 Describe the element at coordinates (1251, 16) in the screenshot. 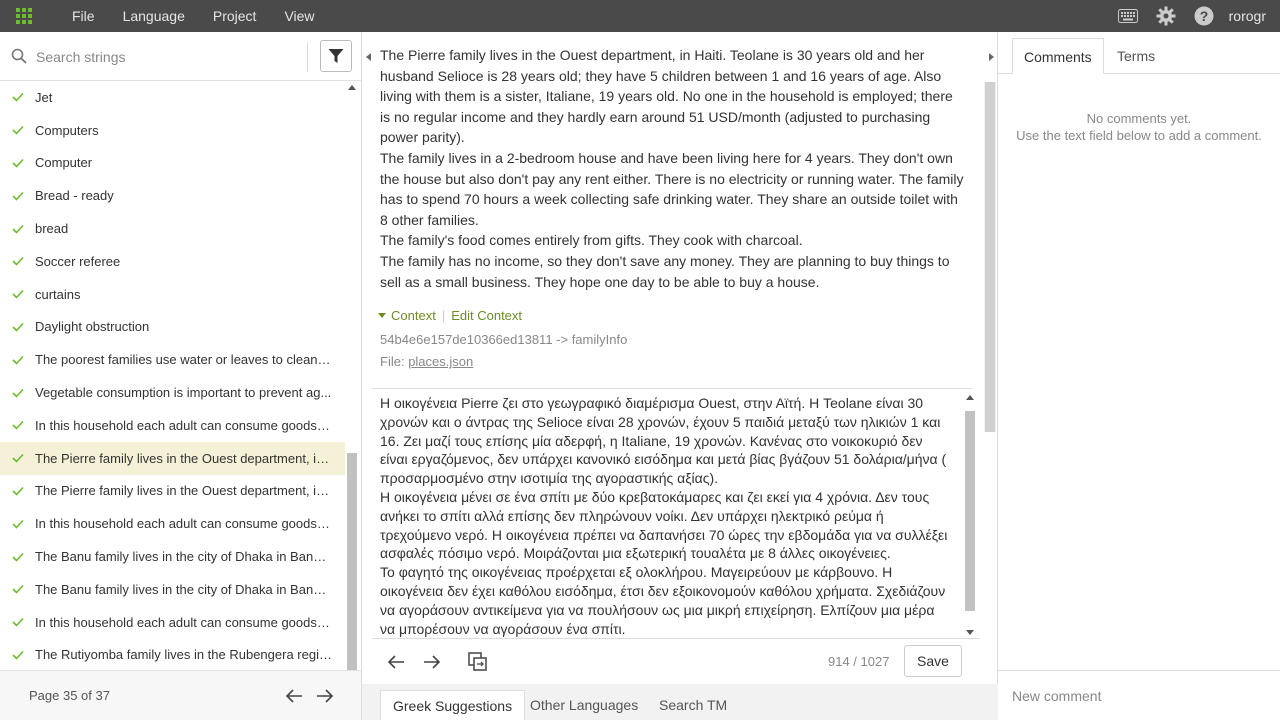

I see `user-name: rorogr` at that location.